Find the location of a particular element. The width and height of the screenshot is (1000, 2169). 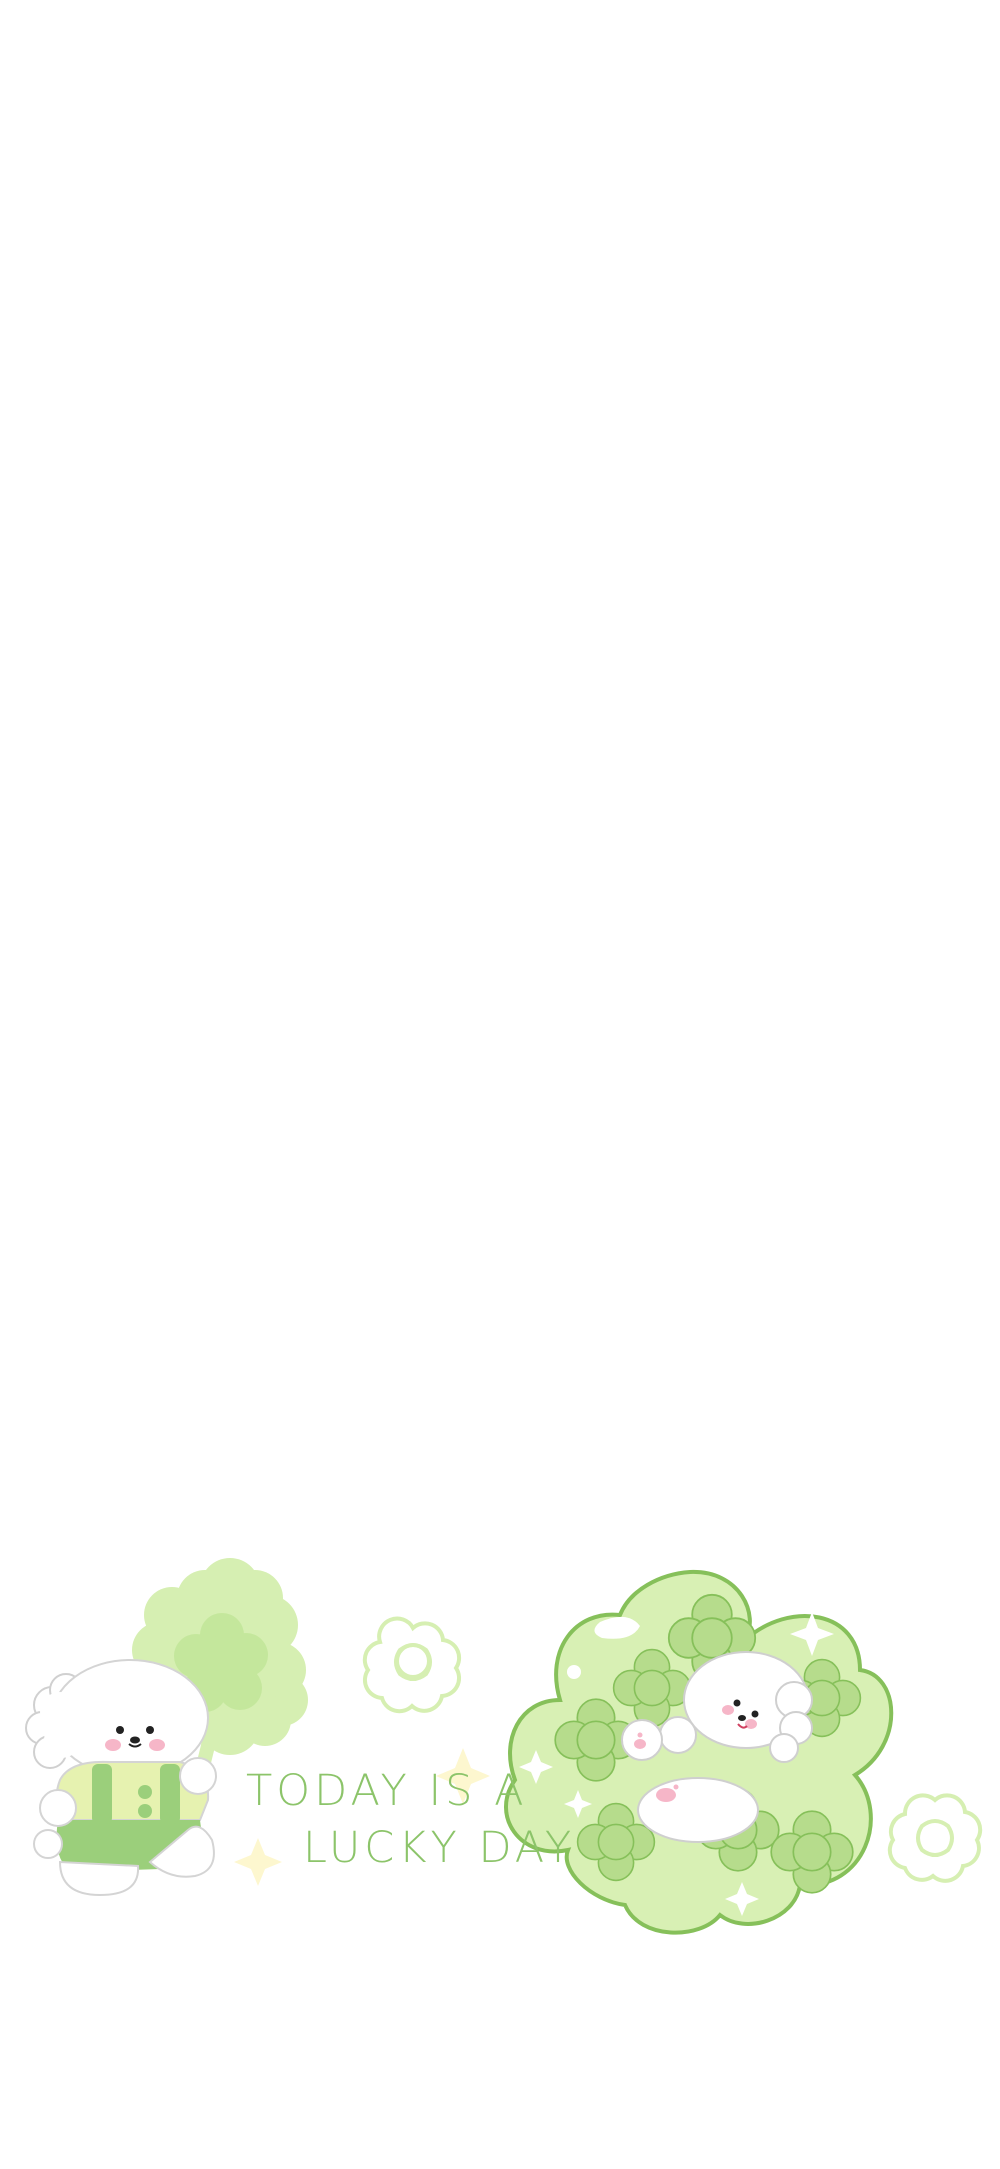

caption-line-1: TODAY IS A is located at coordinates (387, 1791).